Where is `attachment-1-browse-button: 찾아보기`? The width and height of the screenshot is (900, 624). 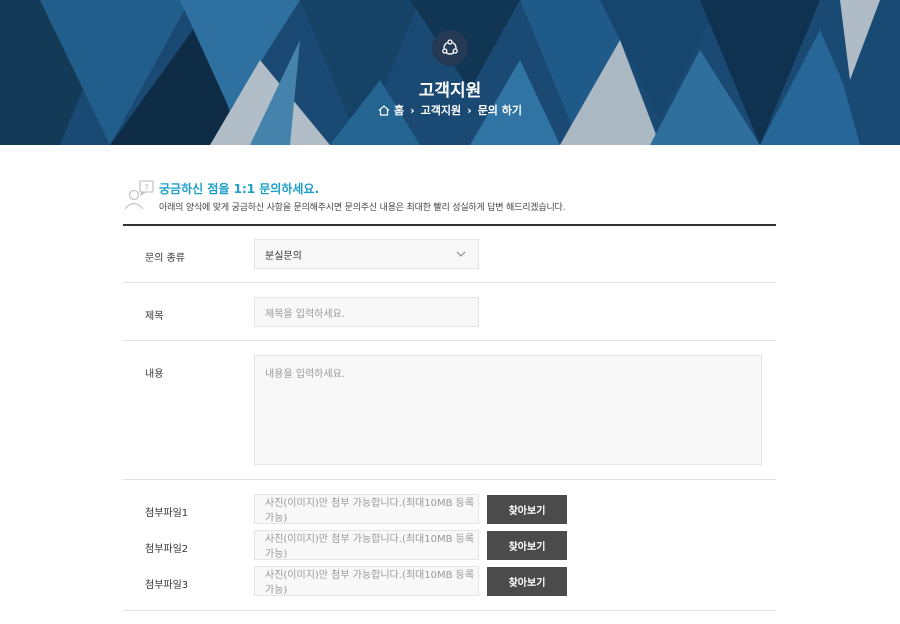 attachment-1-browse-button: 찾아보기 is located at coordinates (527, 509).